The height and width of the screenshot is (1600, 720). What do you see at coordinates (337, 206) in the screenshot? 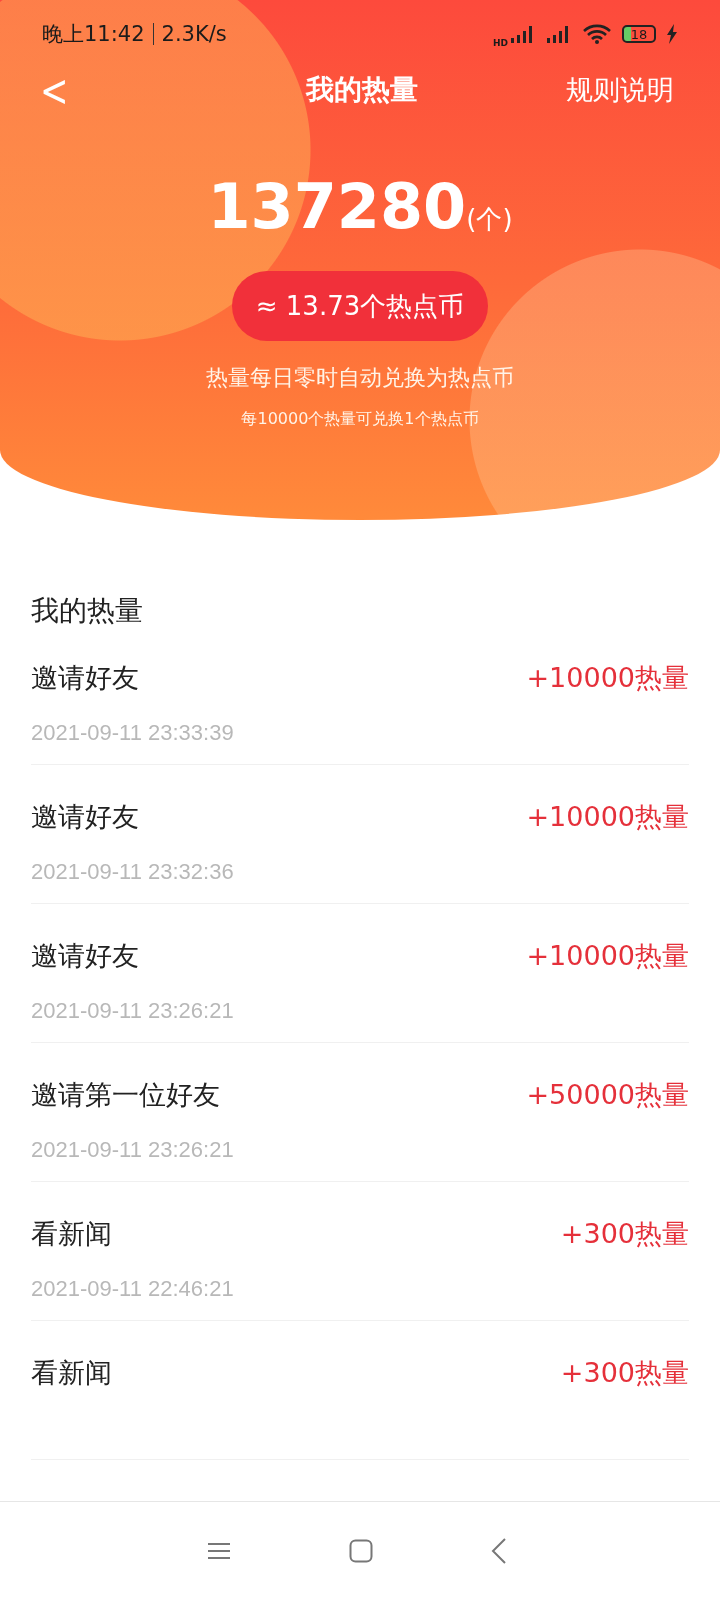
I see `heat-amount: 137280` at bounding box center [337, 206].